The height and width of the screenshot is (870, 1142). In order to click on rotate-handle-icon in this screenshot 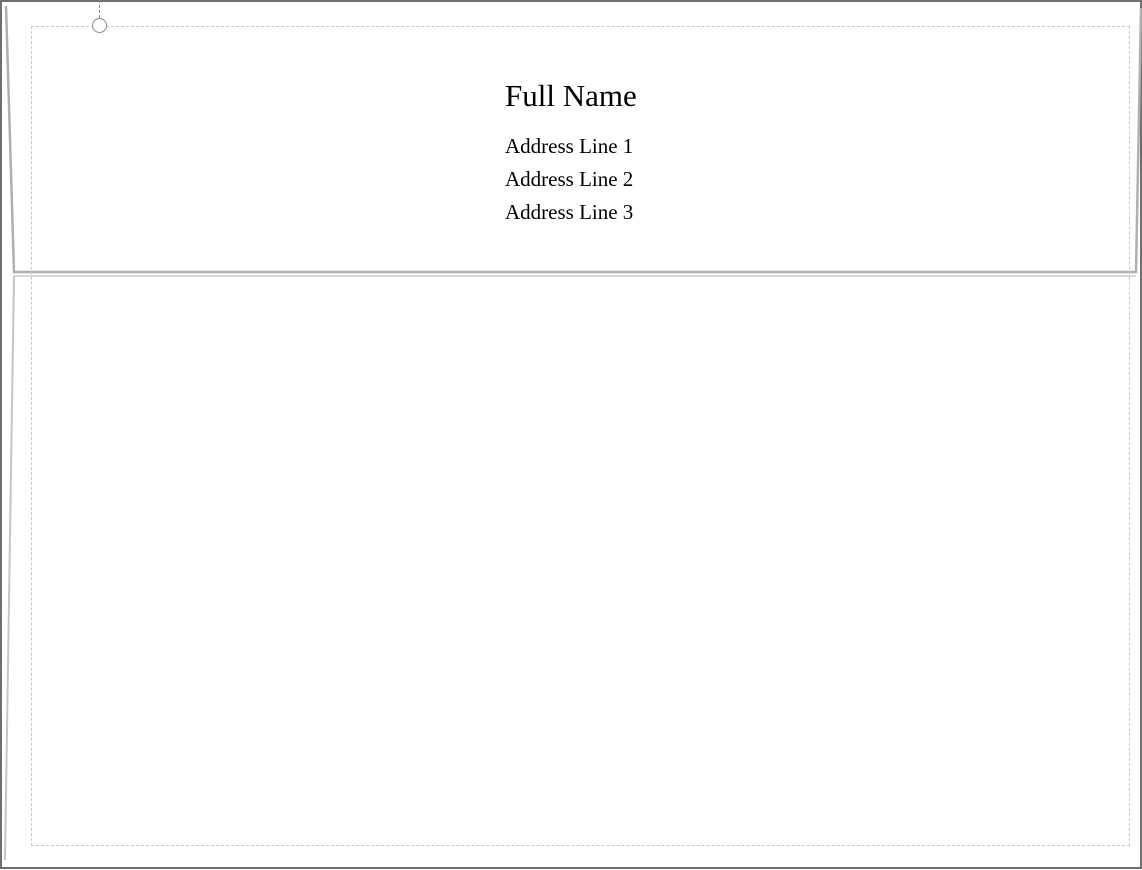, I will do `click(99, 25)`.